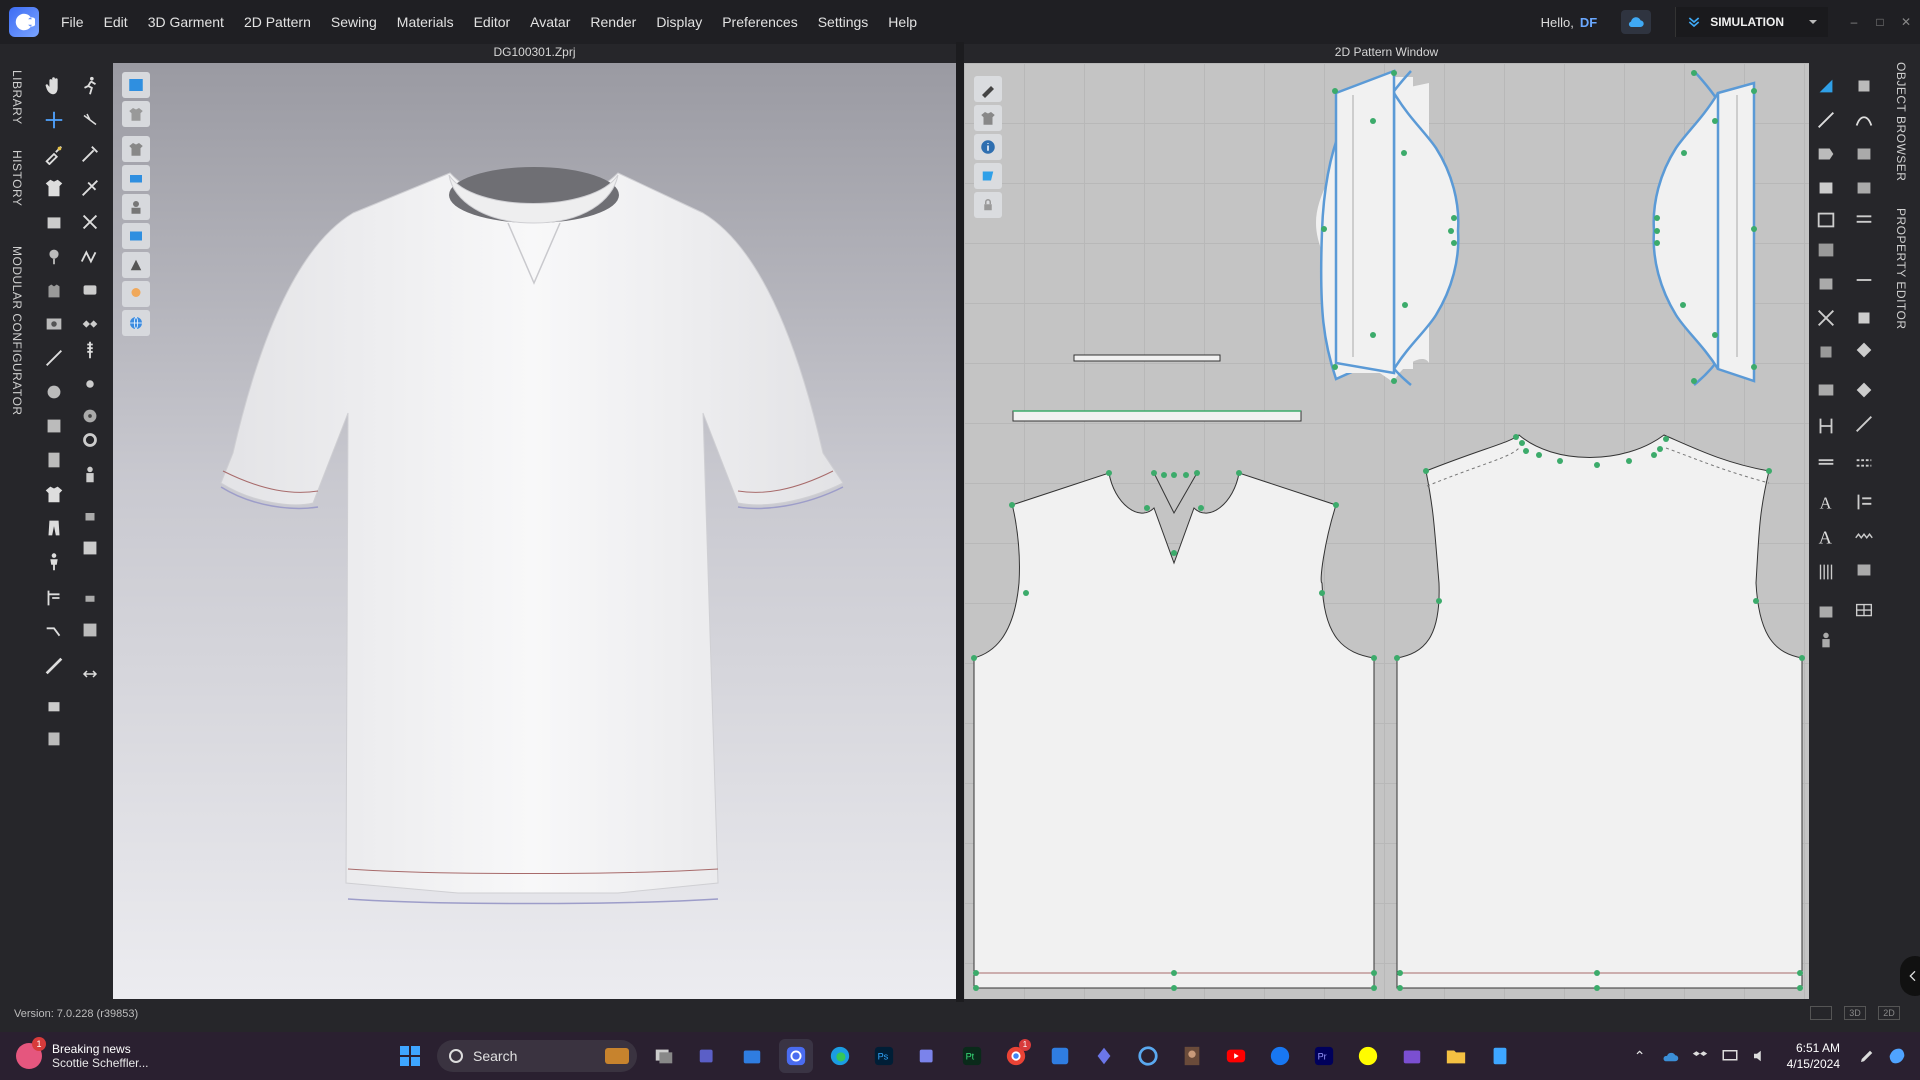  I want to click on menu-materials: Materials, so click(425, 22).